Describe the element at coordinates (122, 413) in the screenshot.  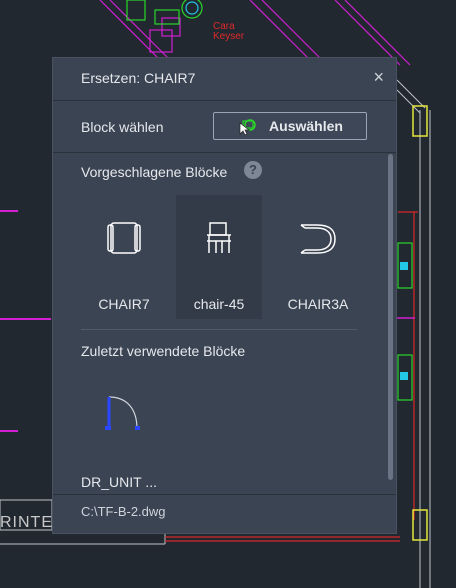
I see `door-unit-icon` at that location.